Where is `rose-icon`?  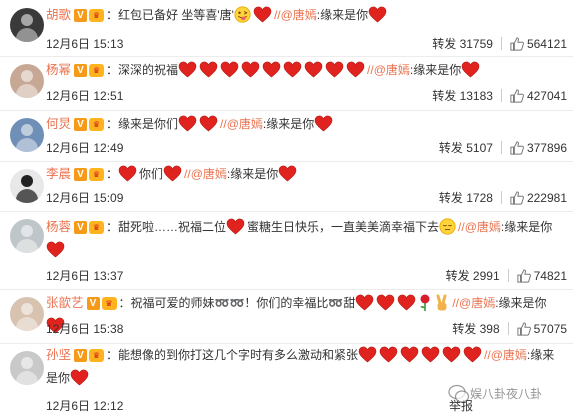 rose-icon is located at coordinates (425, 302).